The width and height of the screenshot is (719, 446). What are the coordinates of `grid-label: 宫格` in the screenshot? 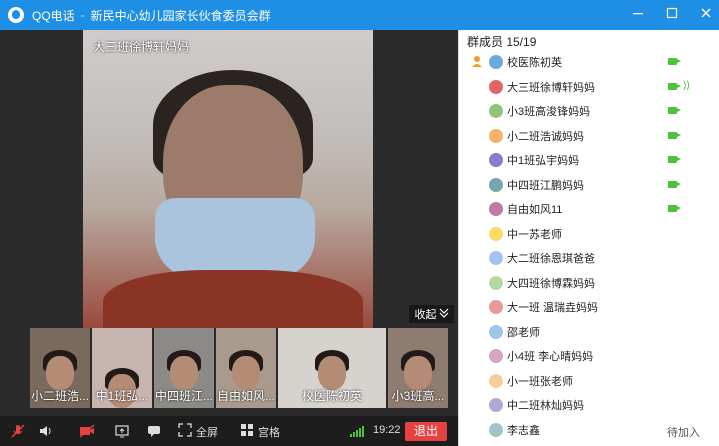 It's located at (269, 432).